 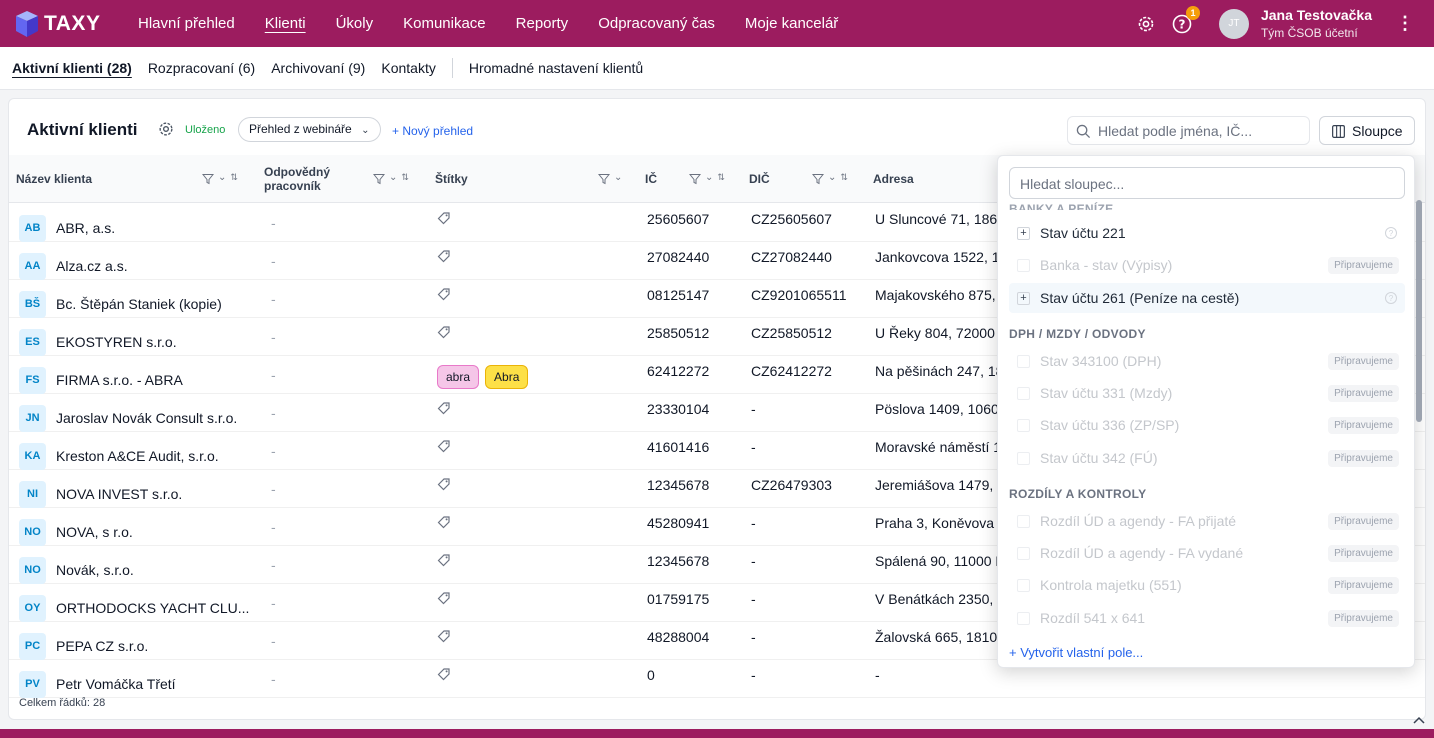 I want to click on dic-value: CZ62412272, so click(x=791, y=371).